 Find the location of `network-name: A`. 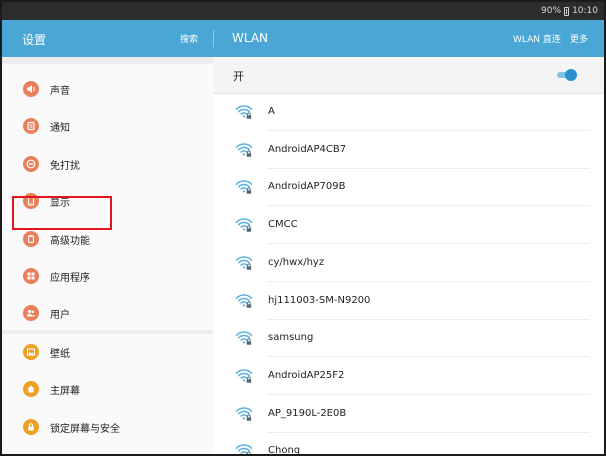

network-name: A is located at coordinates (271, 111).